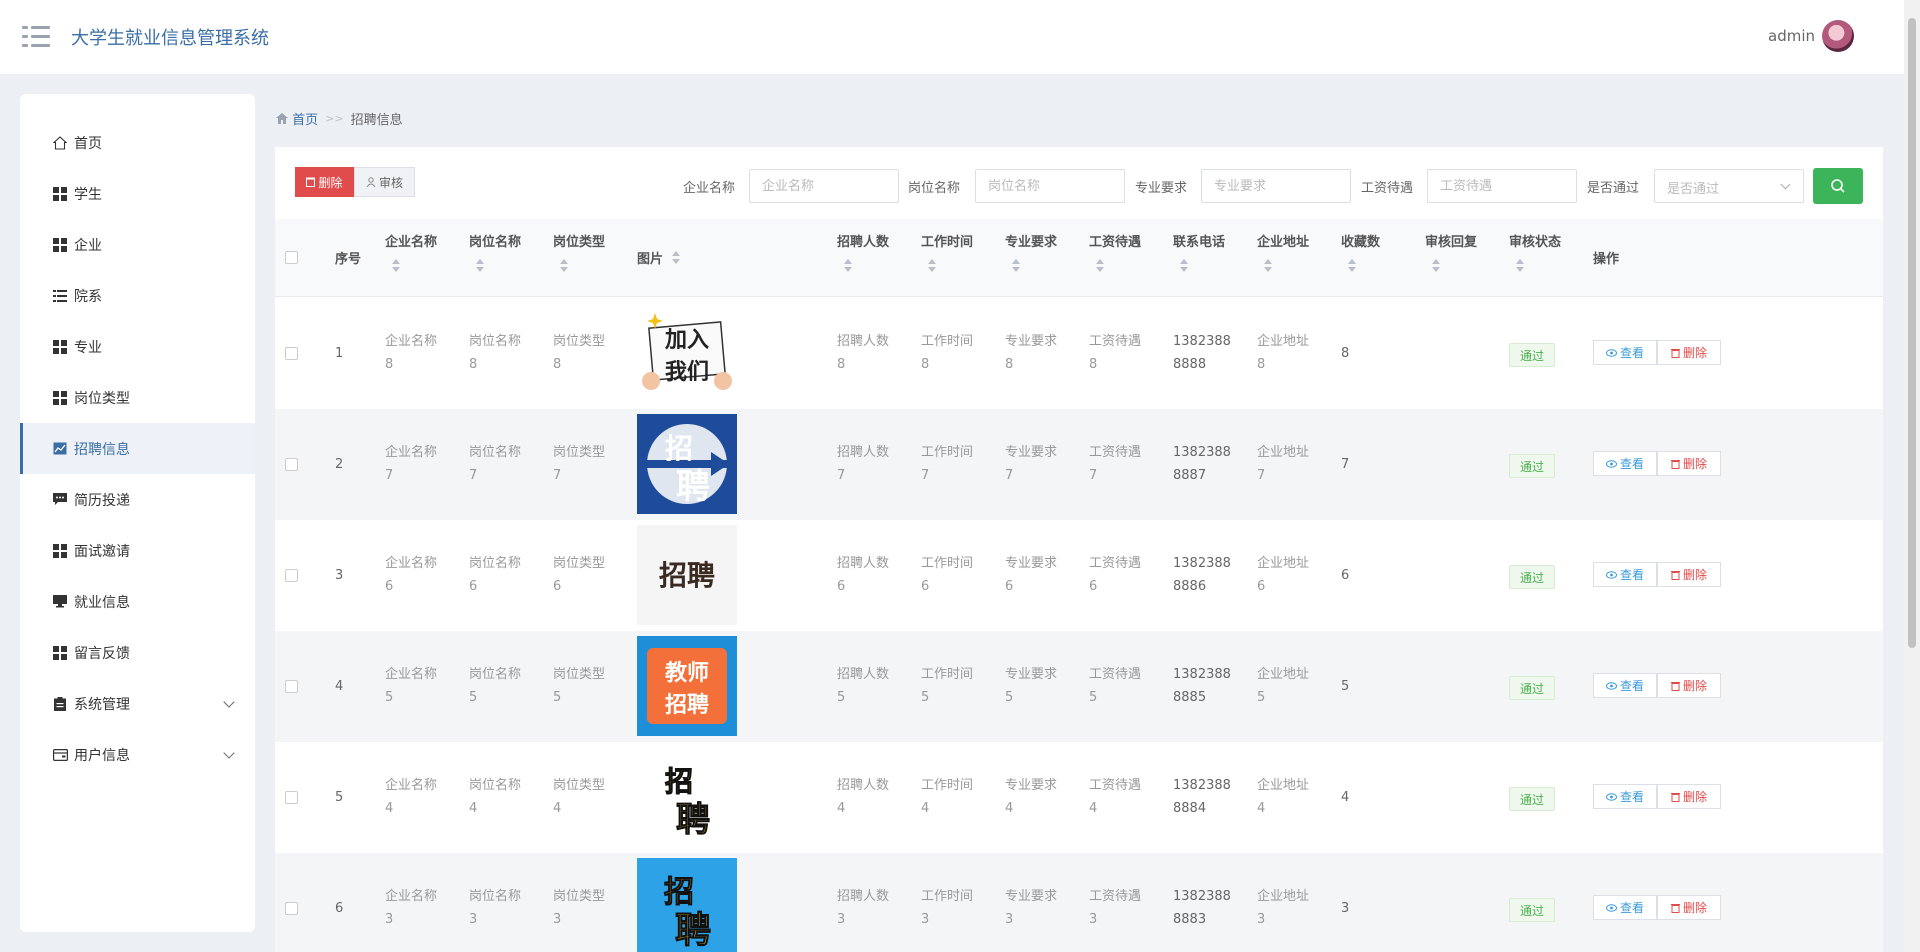  Describe the element at coordinates (1190, 919) in the screenshot. I see `cell-phone-line2: 8883` at that location.